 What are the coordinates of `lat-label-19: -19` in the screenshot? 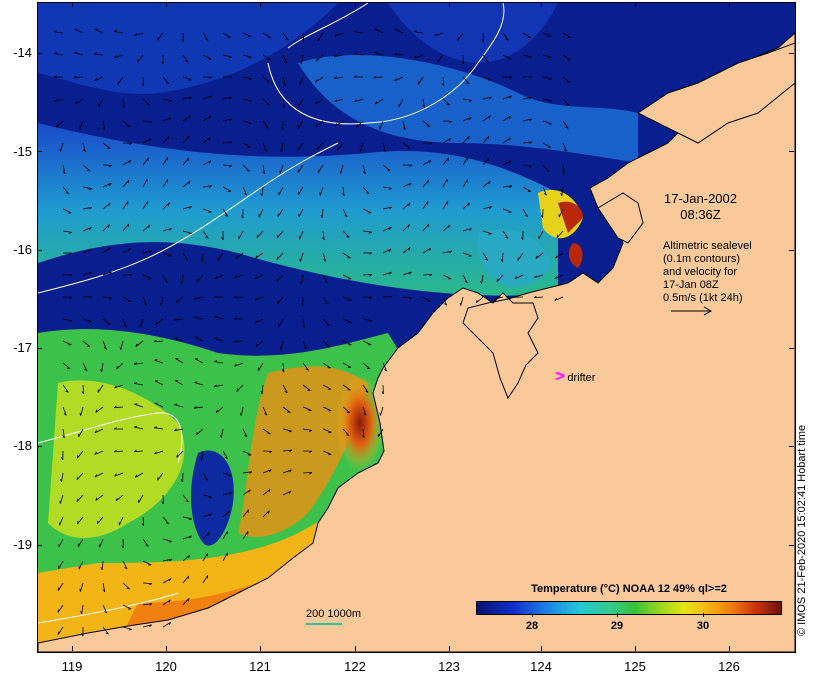 It's located at (22, 544).